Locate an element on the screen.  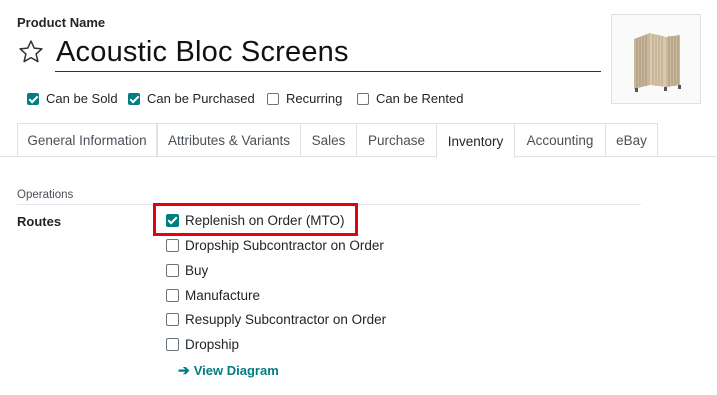
route-label: Dropship Subcontractor on Order is located at coordinates (284, 245).